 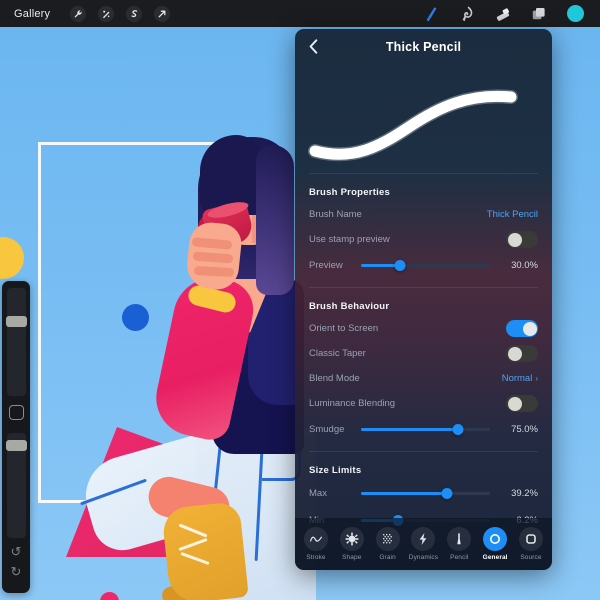 I want to click on tab-label: Pencil, so click(x=459, y=557).